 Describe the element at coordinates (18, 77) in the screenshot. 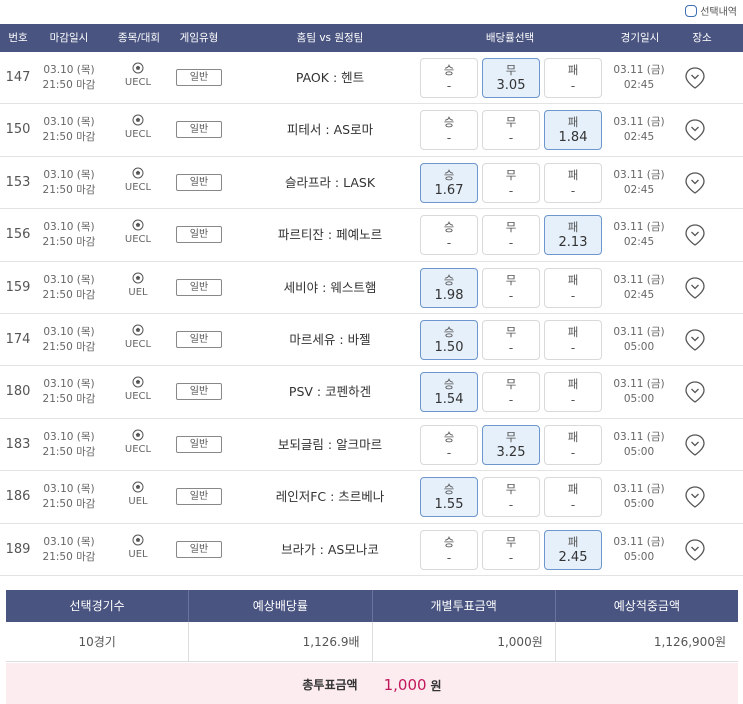

I see `match-number: 147` at that location.